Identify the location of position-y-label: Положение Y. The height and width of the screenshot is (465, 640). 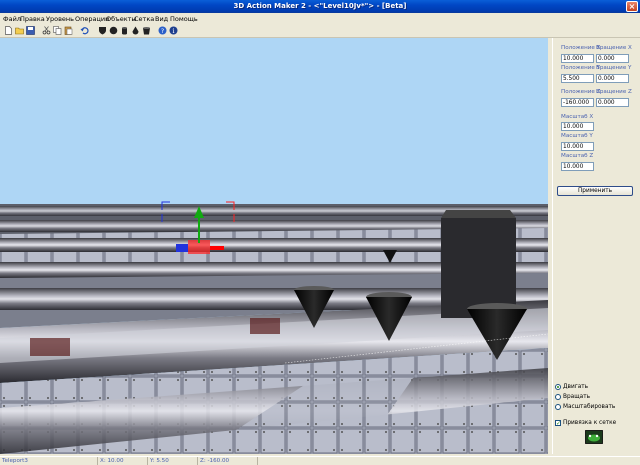
(581, 68).